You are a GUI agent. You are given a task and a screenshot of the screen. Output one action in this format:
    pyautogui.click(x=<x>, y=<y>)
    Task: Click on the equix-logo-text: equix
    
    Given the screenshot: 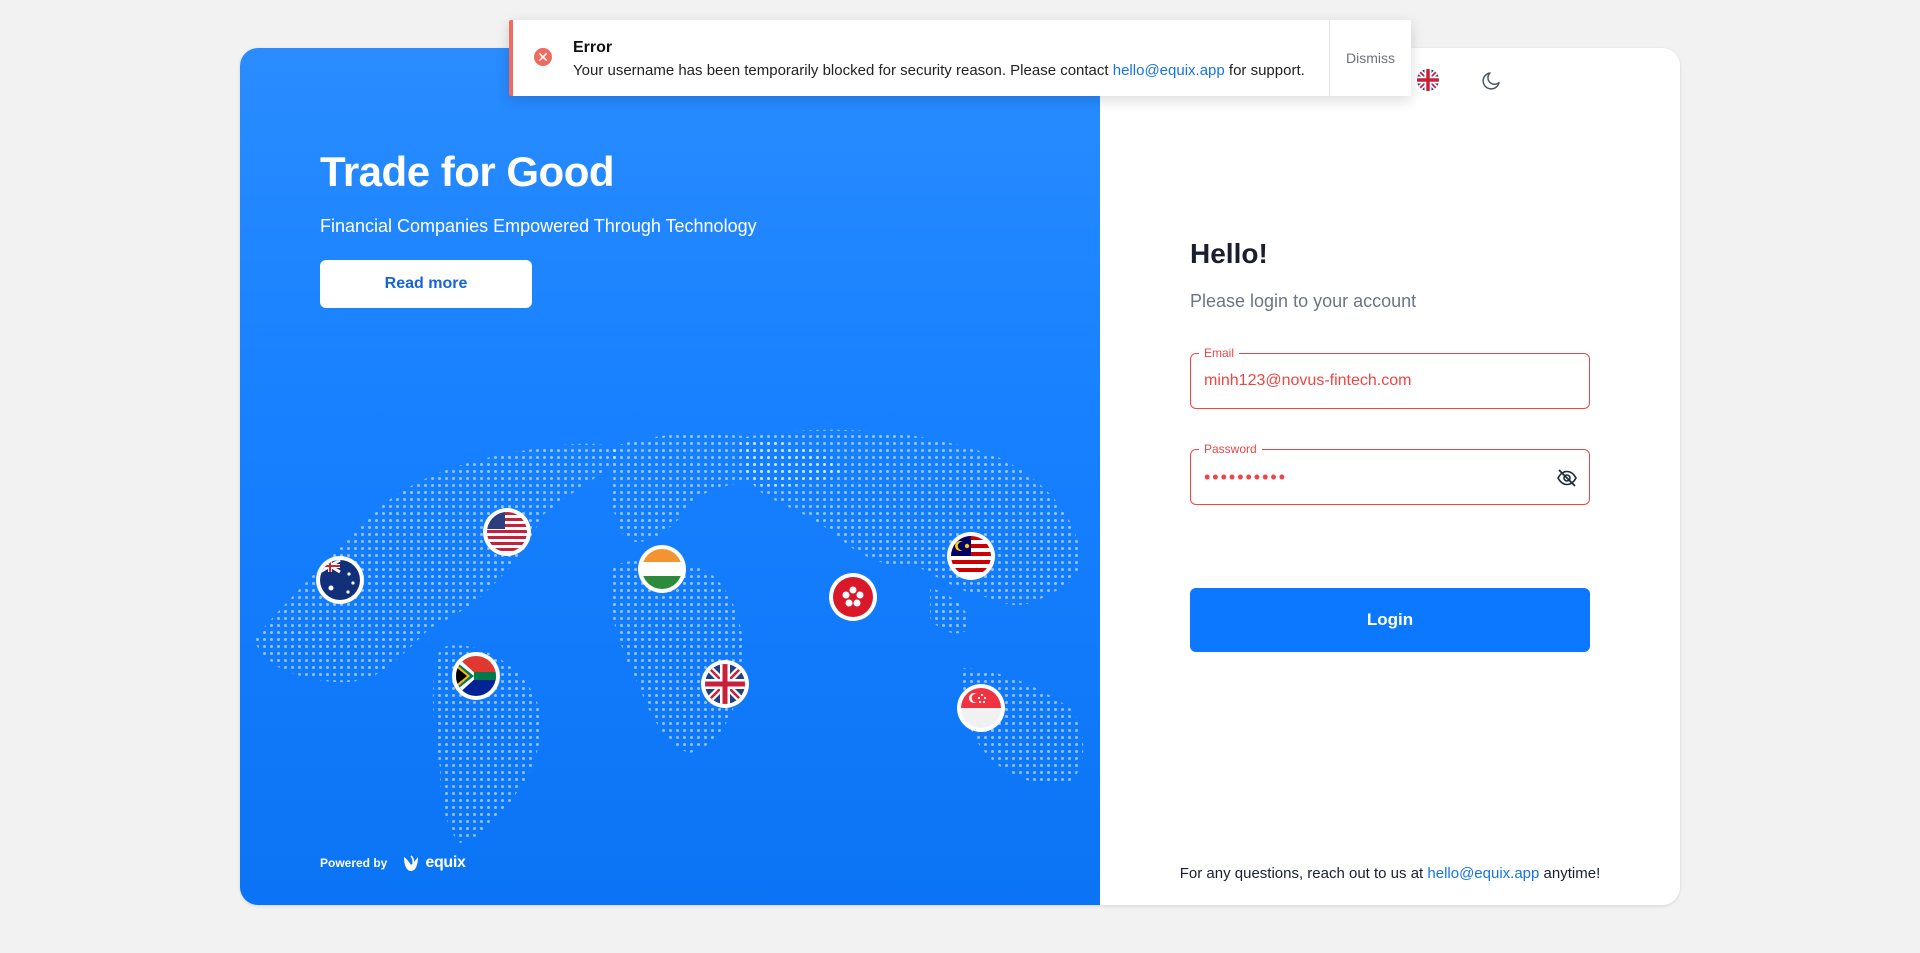 What is the action you would take?
    pyautogui.click(x=445, y=862)
    